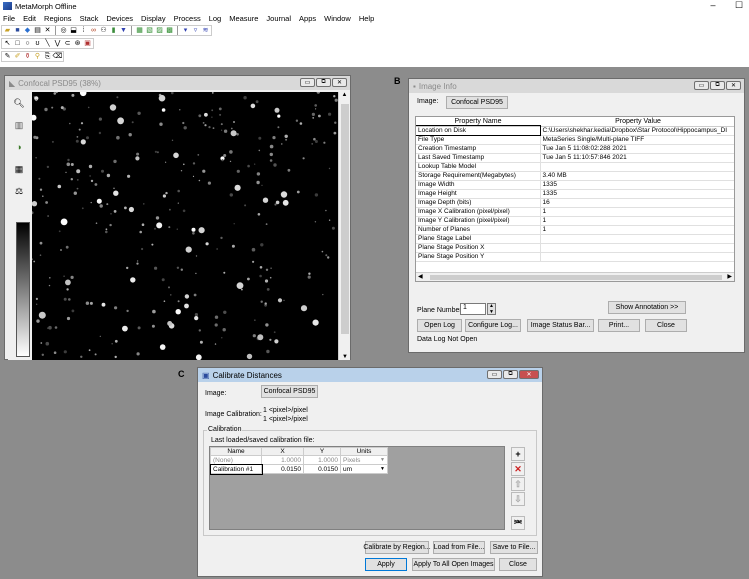 Image resolution: width=749 pixels, height=579 pixels. Describe the element at coordinates (439, 325) in the screenshot. I see `open-log-button: Open Log` at that location.